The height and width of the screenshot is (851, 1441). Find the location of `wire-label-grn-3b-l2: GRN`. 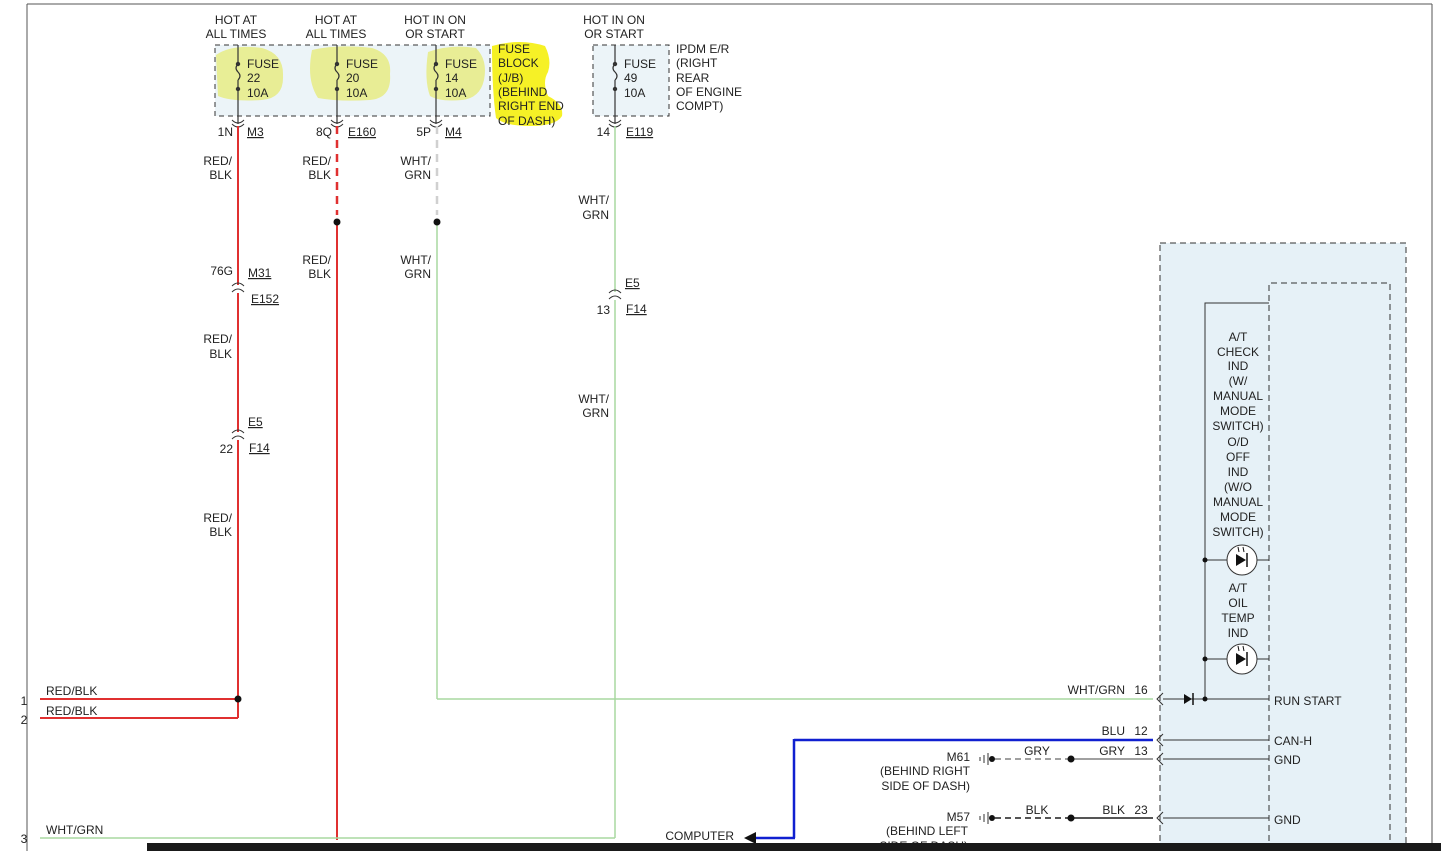

wire-label-grn-3b-l2: GRN is located at coordinates (417, 274).